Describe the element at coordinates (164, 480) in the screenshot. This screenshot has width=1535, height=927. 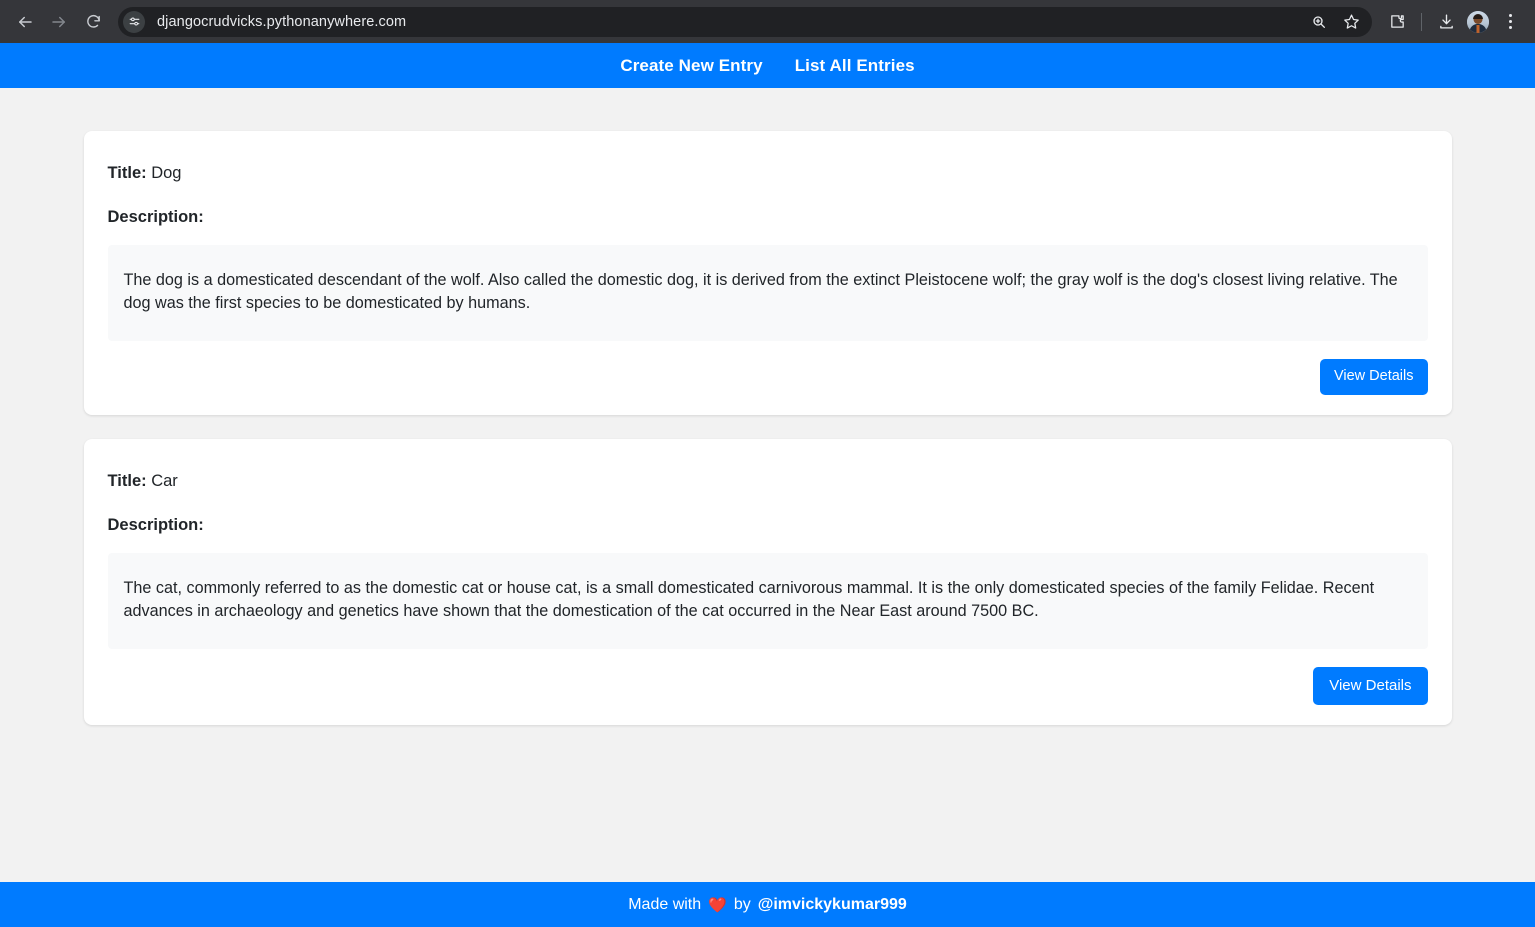
I see `entry-title-value: Car` at that location.